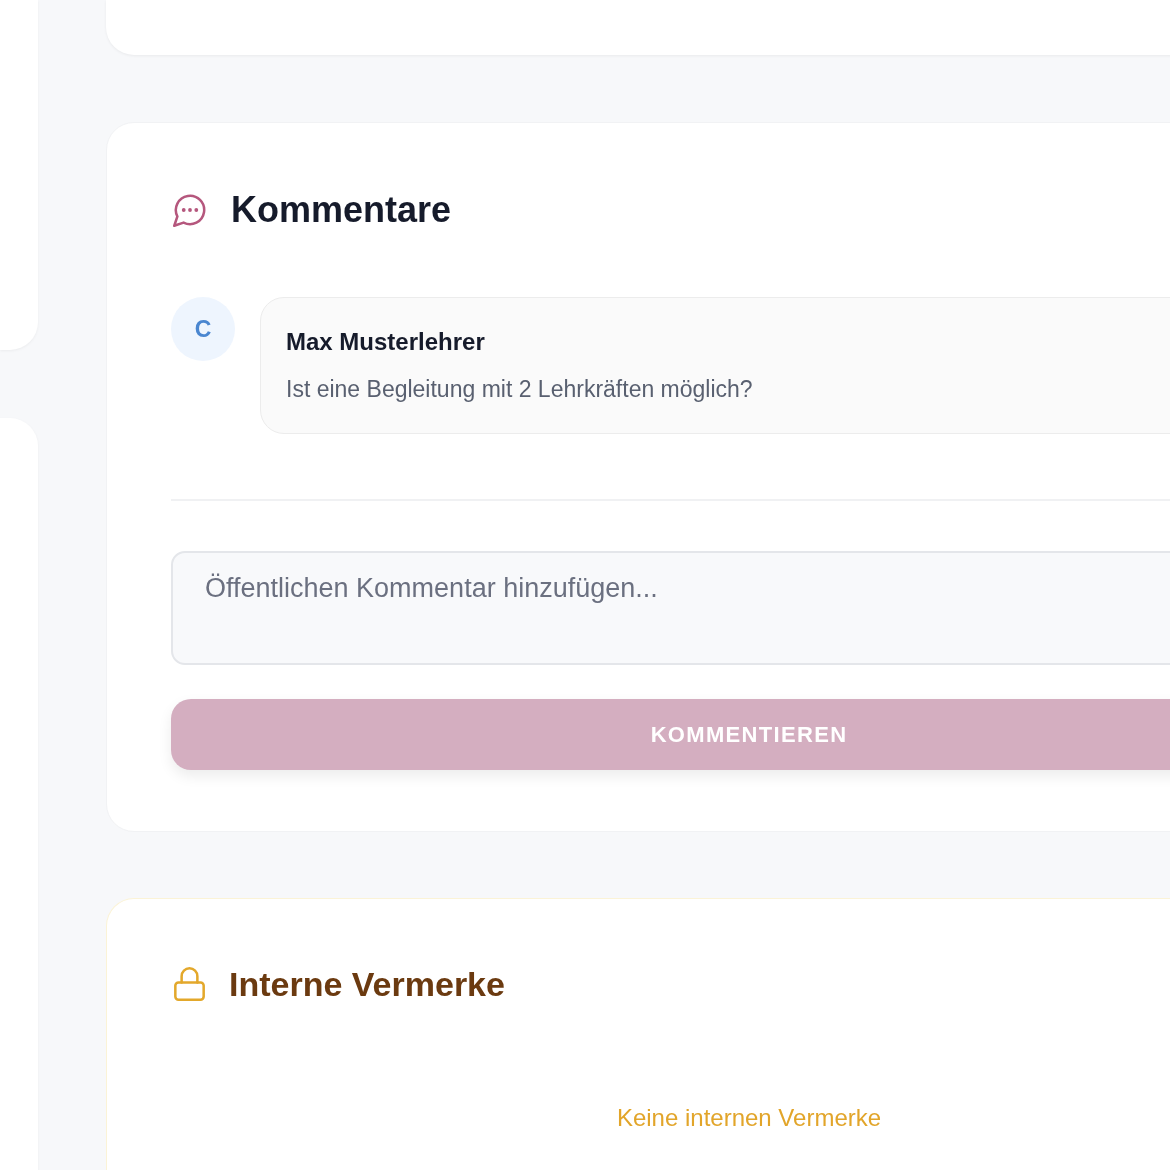 This screenshot has height=1170, width=1170. I want to click on lock-icon, so click(189, 984).